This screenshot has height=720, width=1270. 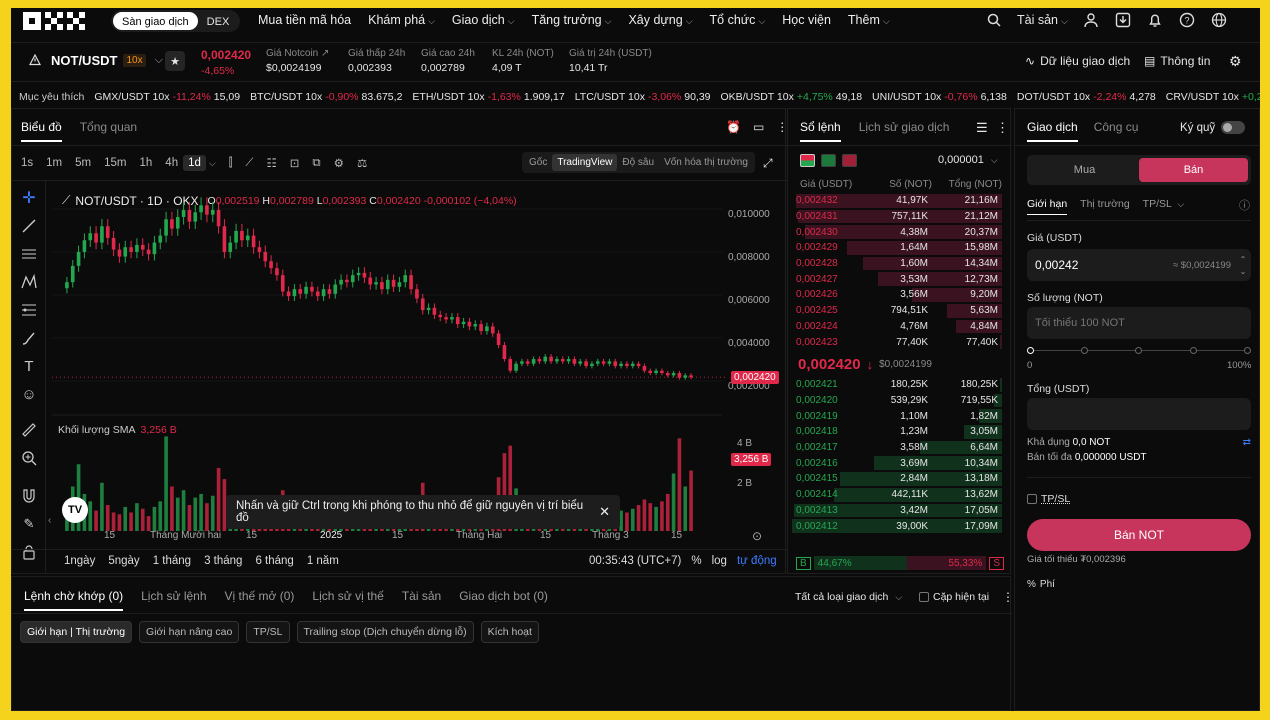 What do you see at coordinates (968, 160) in the screenshot?
I see `tick-size-select: 0,000001 ⌵` at bounding box center [968, 160].